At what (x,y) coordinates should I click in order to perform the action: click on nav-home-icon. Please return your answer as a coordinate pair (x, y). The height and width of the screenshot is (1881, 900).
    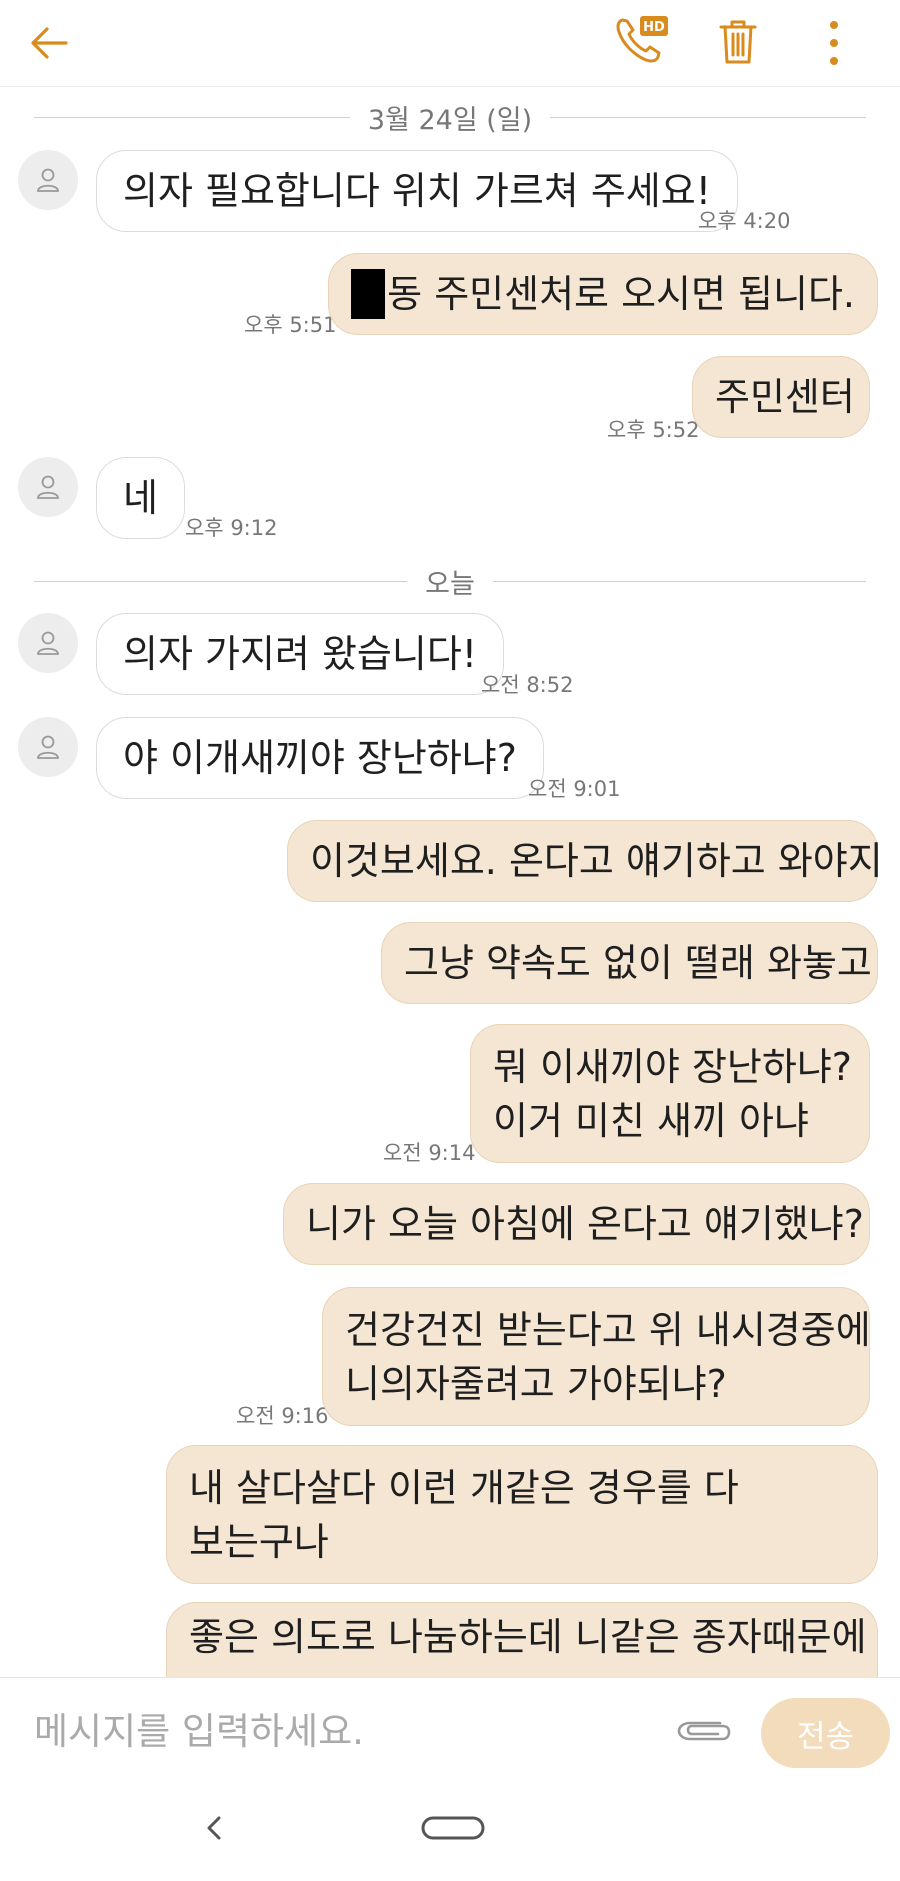
    Looking at the image, I should click on (453, 1828).